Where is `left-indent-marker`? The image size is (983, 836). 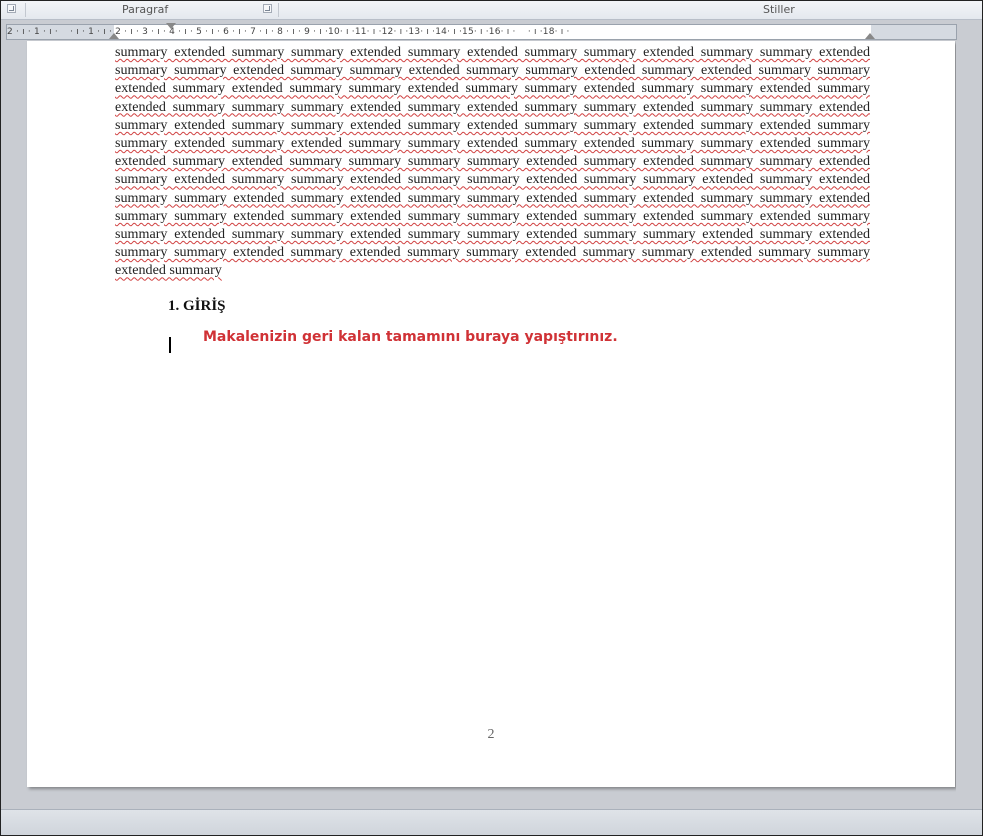 left-indent-marker is located at coordinates (114, 36).